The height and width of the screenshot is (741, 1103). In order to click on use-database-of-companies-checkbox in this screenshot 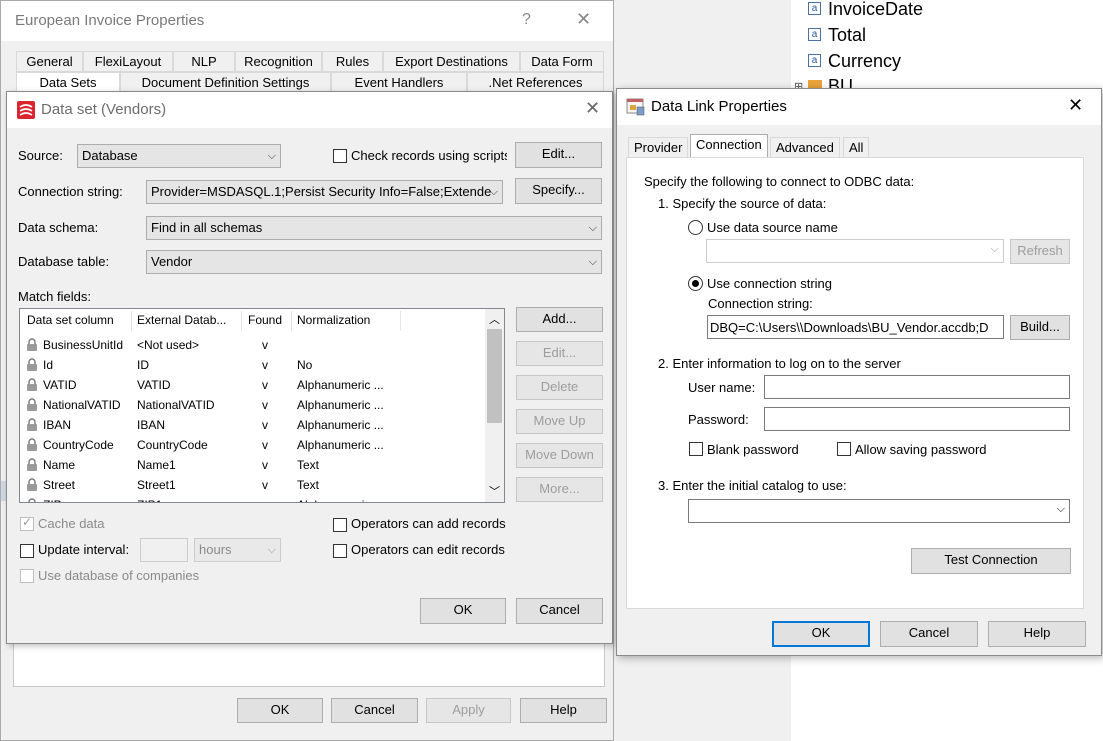, I will do `click(27, 576)`.